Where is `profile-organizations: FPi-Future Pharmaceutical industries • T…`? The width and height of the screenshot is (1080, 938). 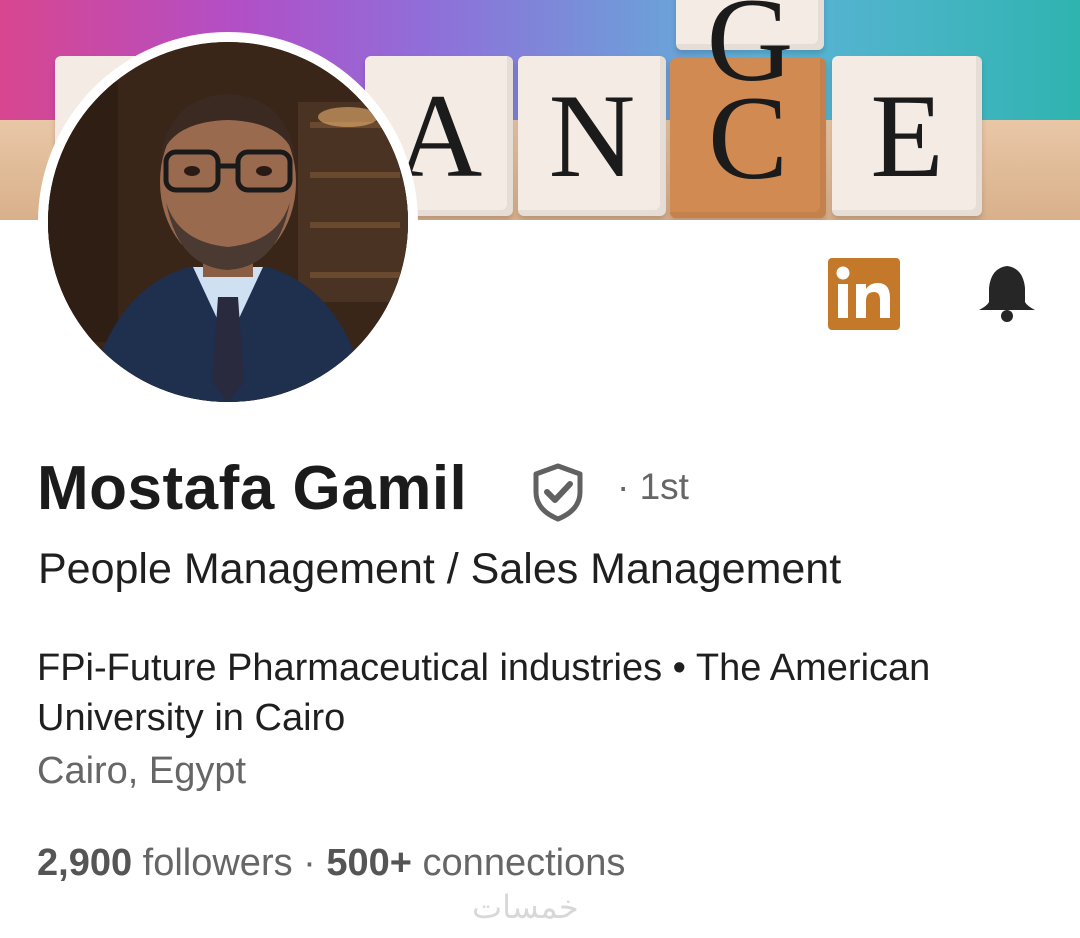 profile-organizations: FPi-Future Pharmaceutical industries • T… is located at coordinates (542, 693).